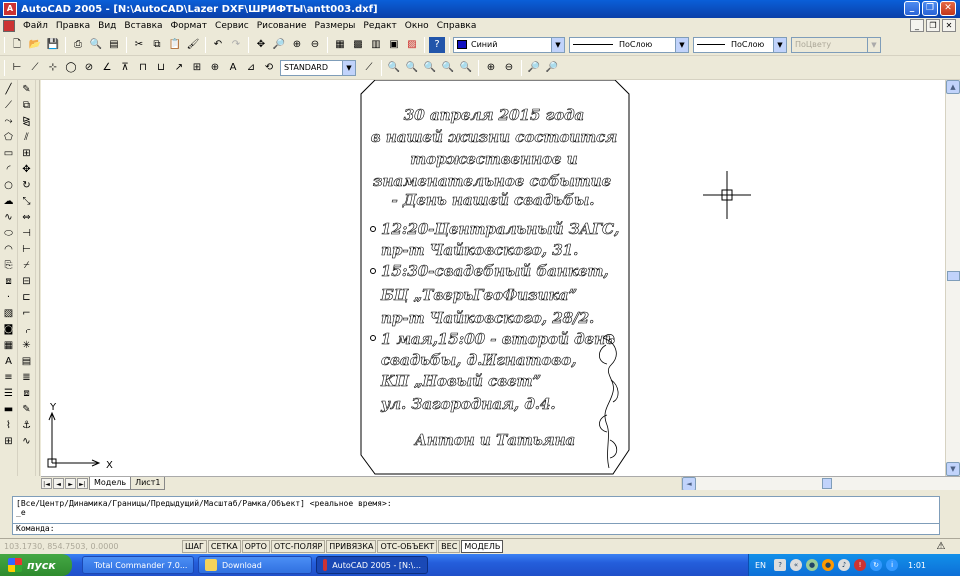  I want to click on polyline-icon: ⤳, so click(9, 122).